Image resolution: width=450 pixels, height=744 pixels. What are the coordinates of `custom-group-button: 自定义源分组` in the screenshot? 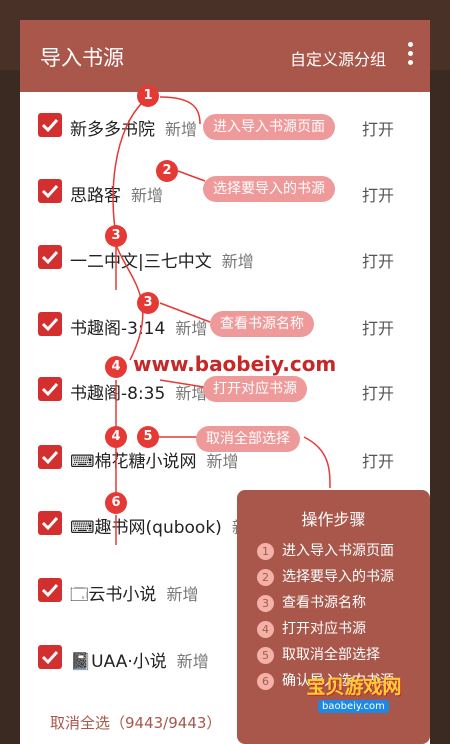 It's located at (338, 58).